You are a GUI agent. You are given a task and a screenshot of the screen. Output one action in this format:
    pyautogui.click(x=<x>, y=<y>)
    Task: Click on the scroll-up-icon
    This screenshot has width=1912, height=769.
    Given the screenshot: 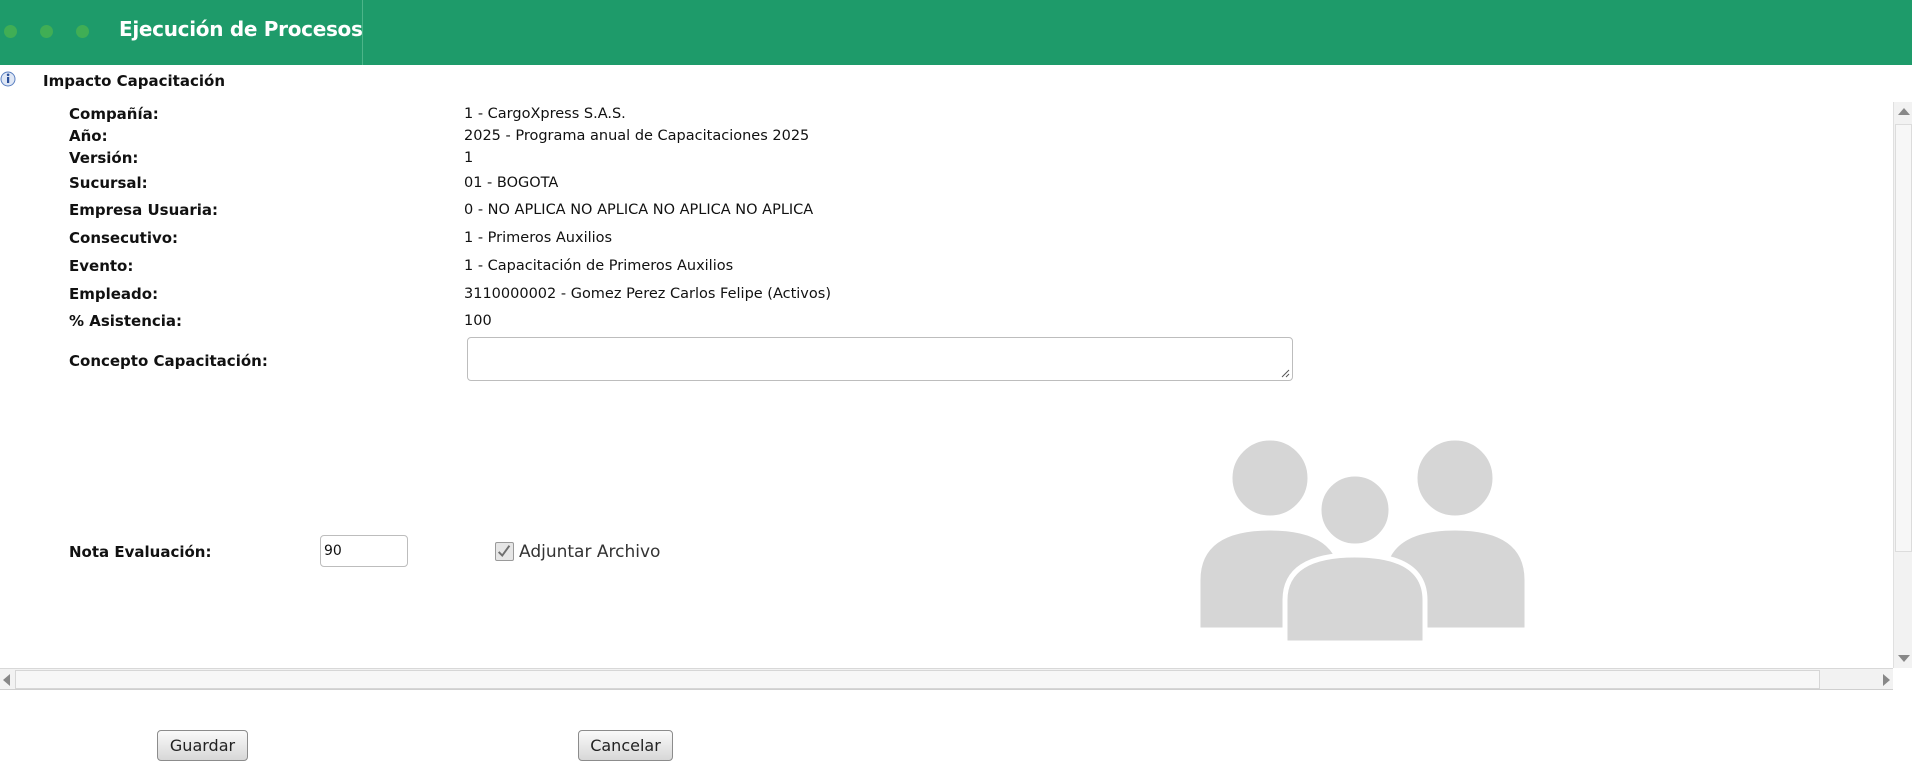 What is the action you would take?
    pyautogui.click(x=1904, y=111)
    